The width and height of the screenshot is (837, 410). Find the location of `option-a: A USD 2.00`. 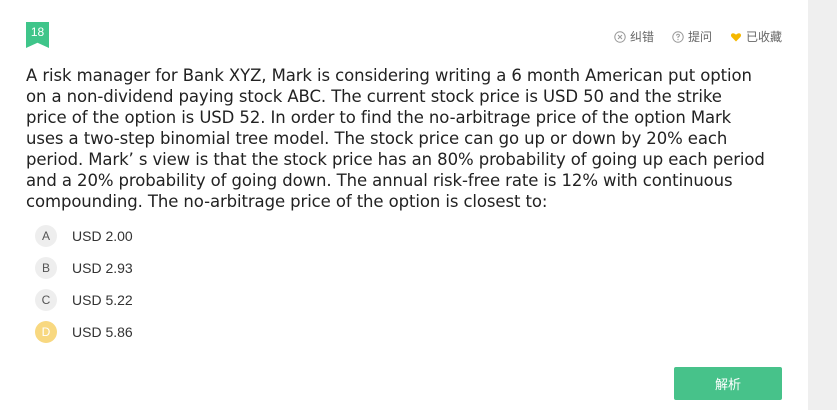

option-a: A USD 2.00 is located at coordinates (84, 236).